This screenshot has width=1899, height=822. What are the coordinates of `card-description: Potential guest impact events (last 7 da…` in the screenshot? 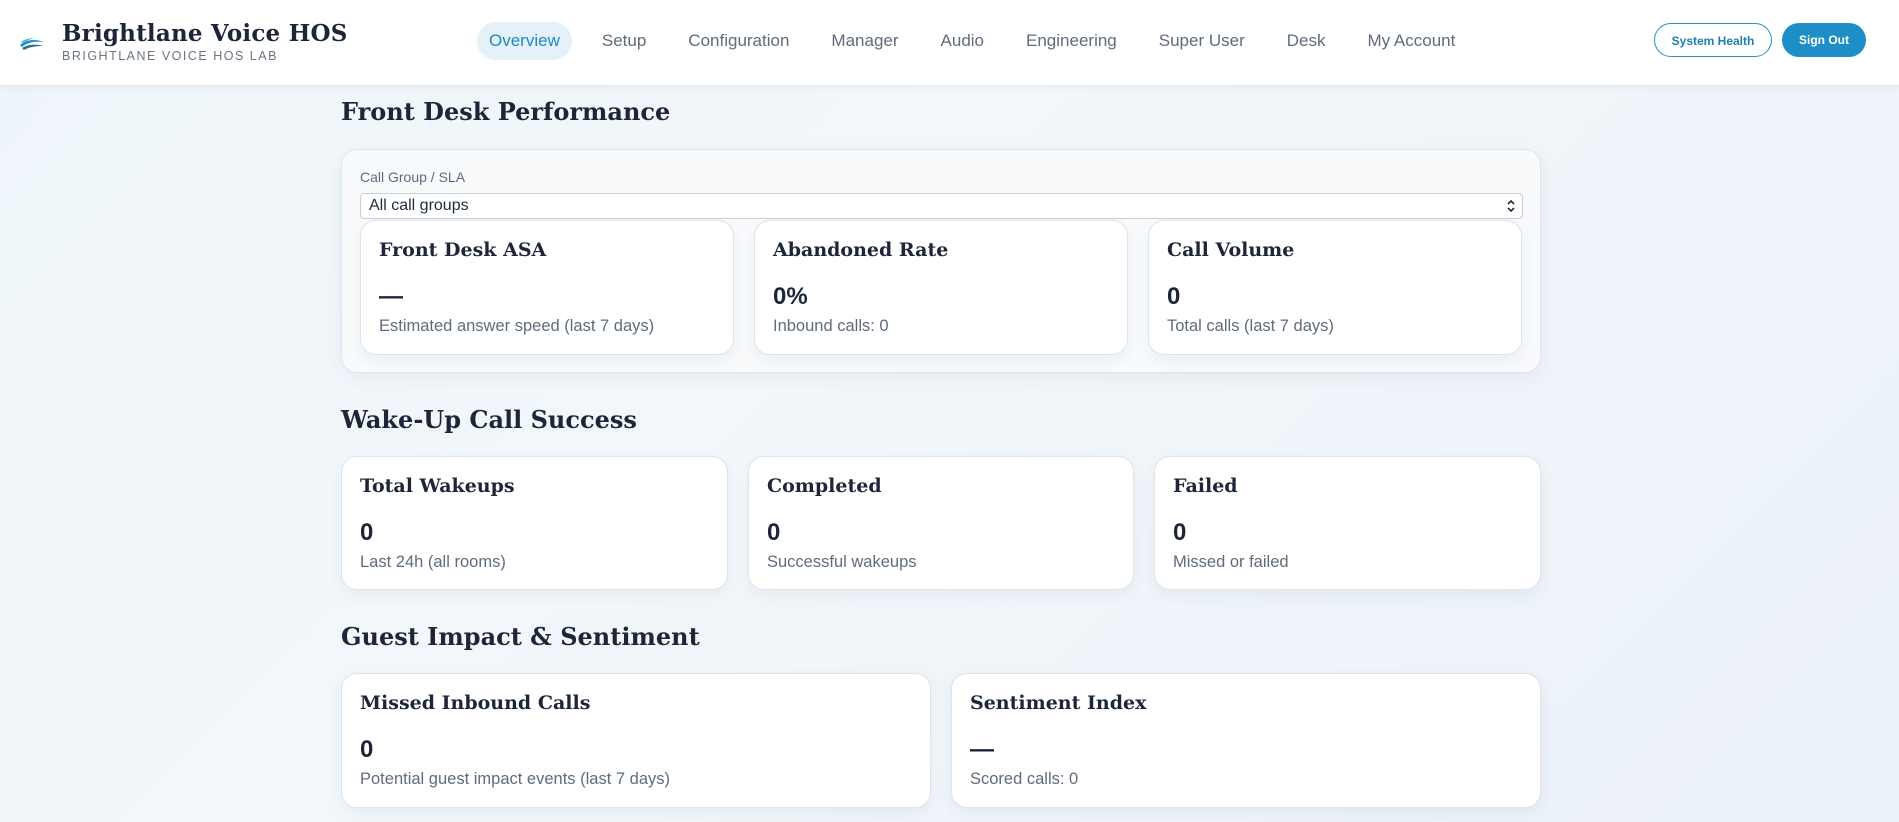 It's located at (515, 779).